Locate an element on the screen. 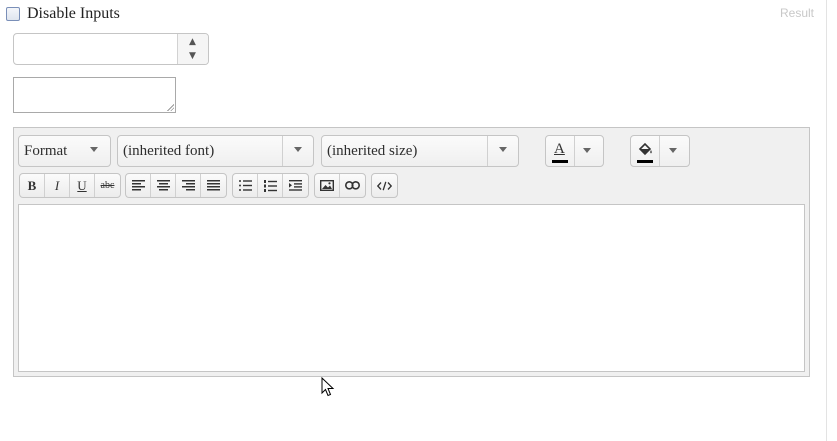  resize-grip-icon is located at coordinates (170, 107).